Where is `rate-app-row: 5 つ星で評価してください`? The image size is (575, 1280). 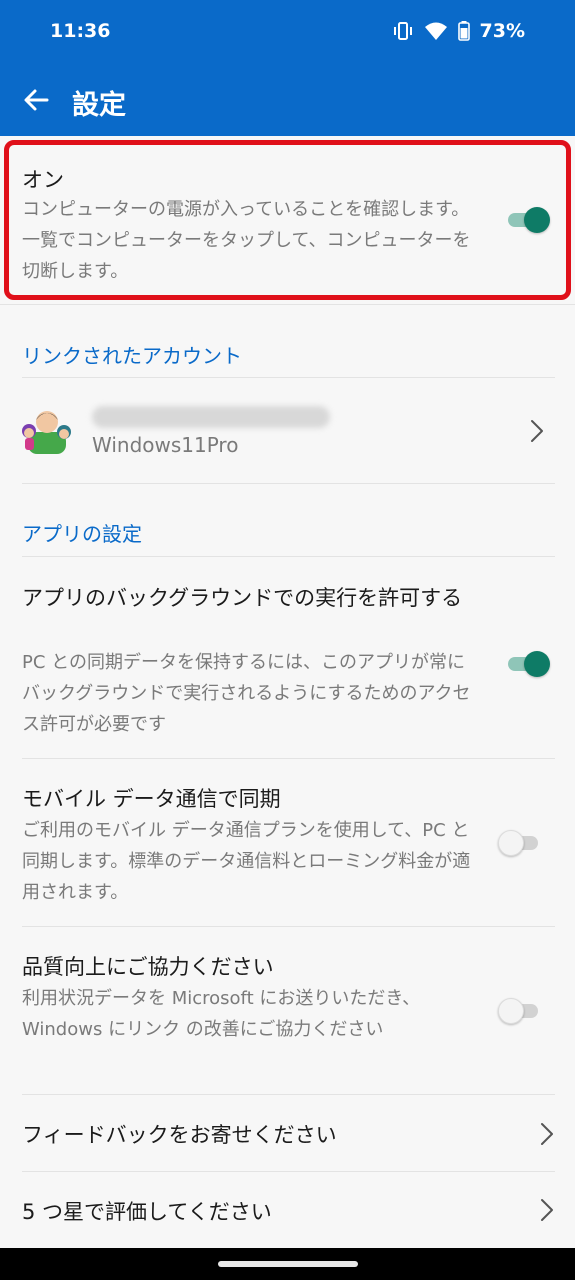
rate-app-row: 5 つ星で評価してください is located at coordinates (287, 1210).